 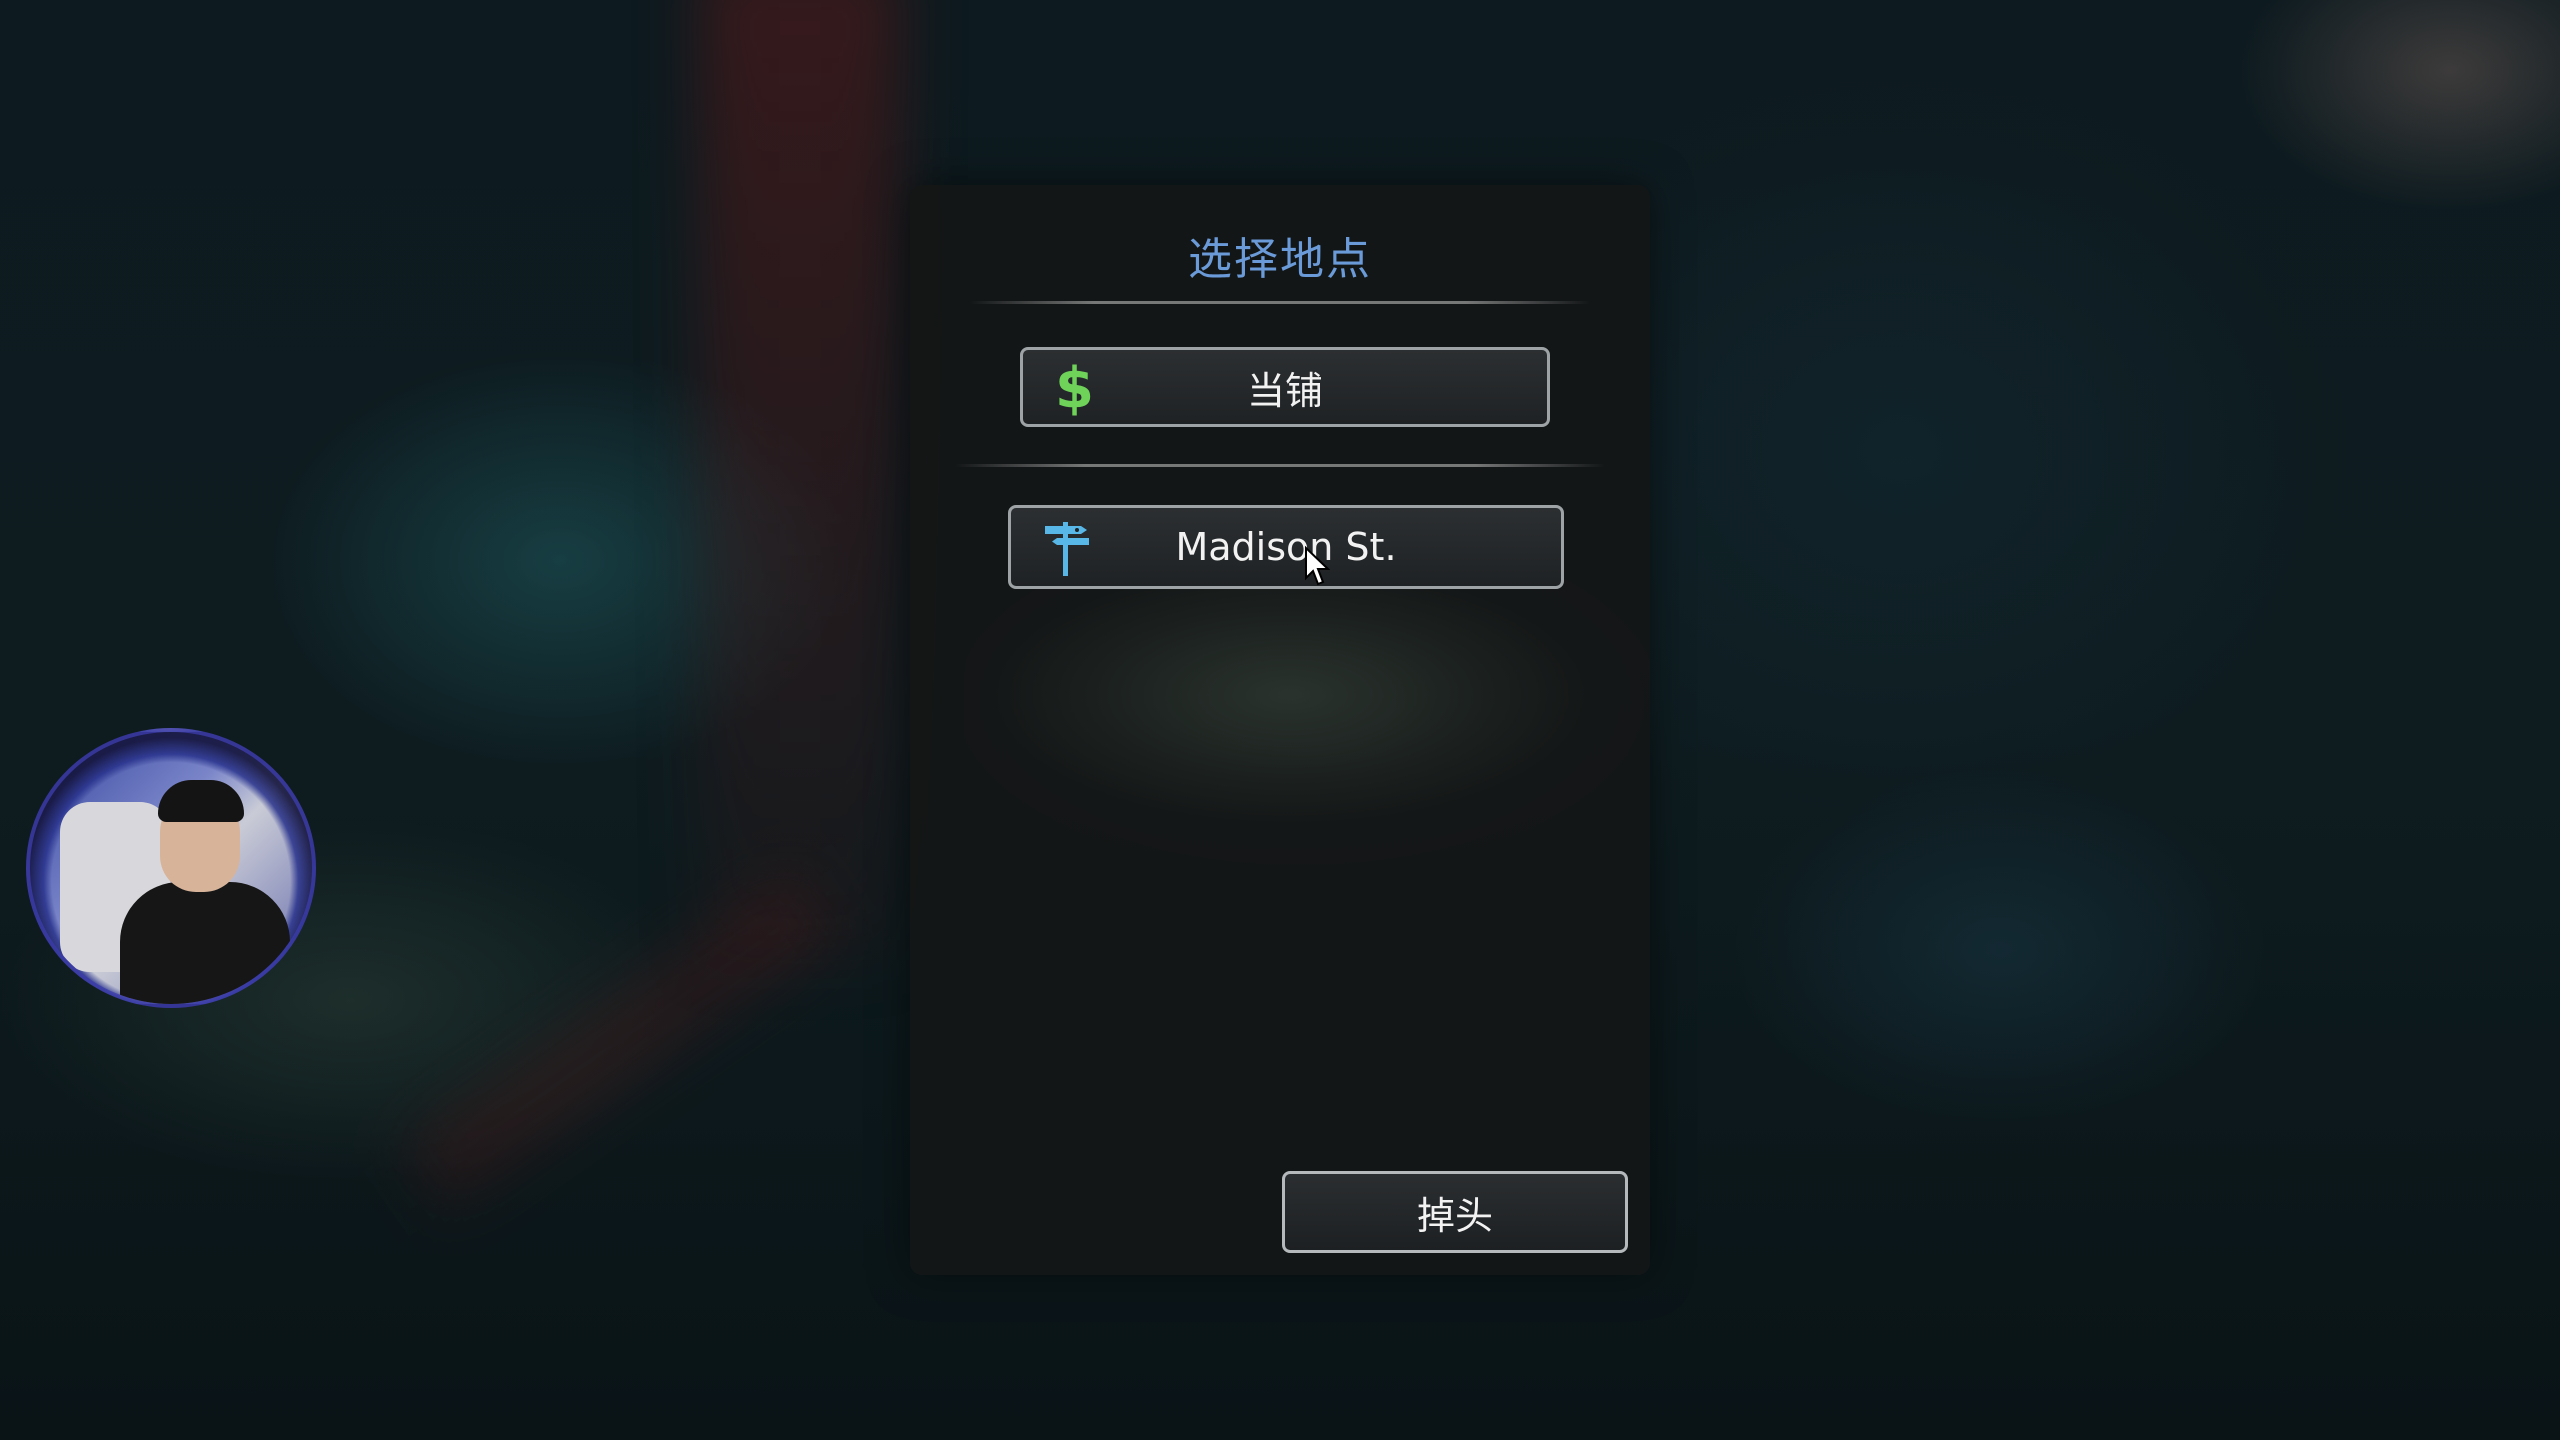 I want to click on panel-glow, so click(x=1290, y=695).